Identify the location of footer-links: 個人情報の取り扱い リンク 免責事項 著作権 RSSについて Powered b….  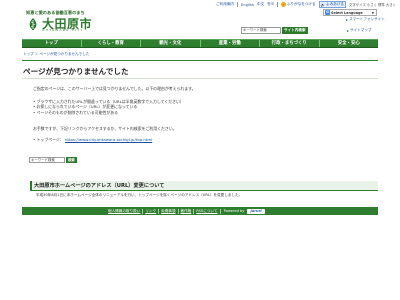
(185, 211).